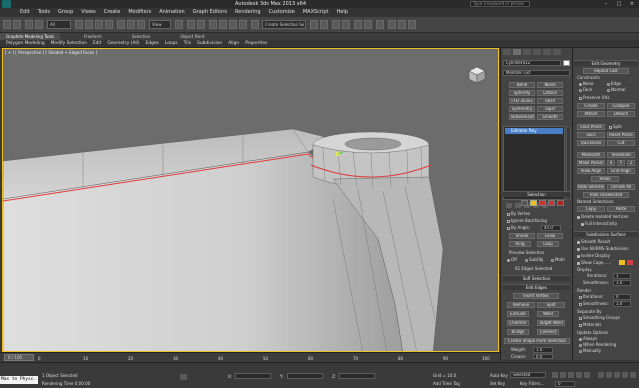 The height and width of the screenshot is (388, 639). What do you see at coordinates (617, 375) in the screenshot?
I see `pan-icon` at bounding box center [617, 375].